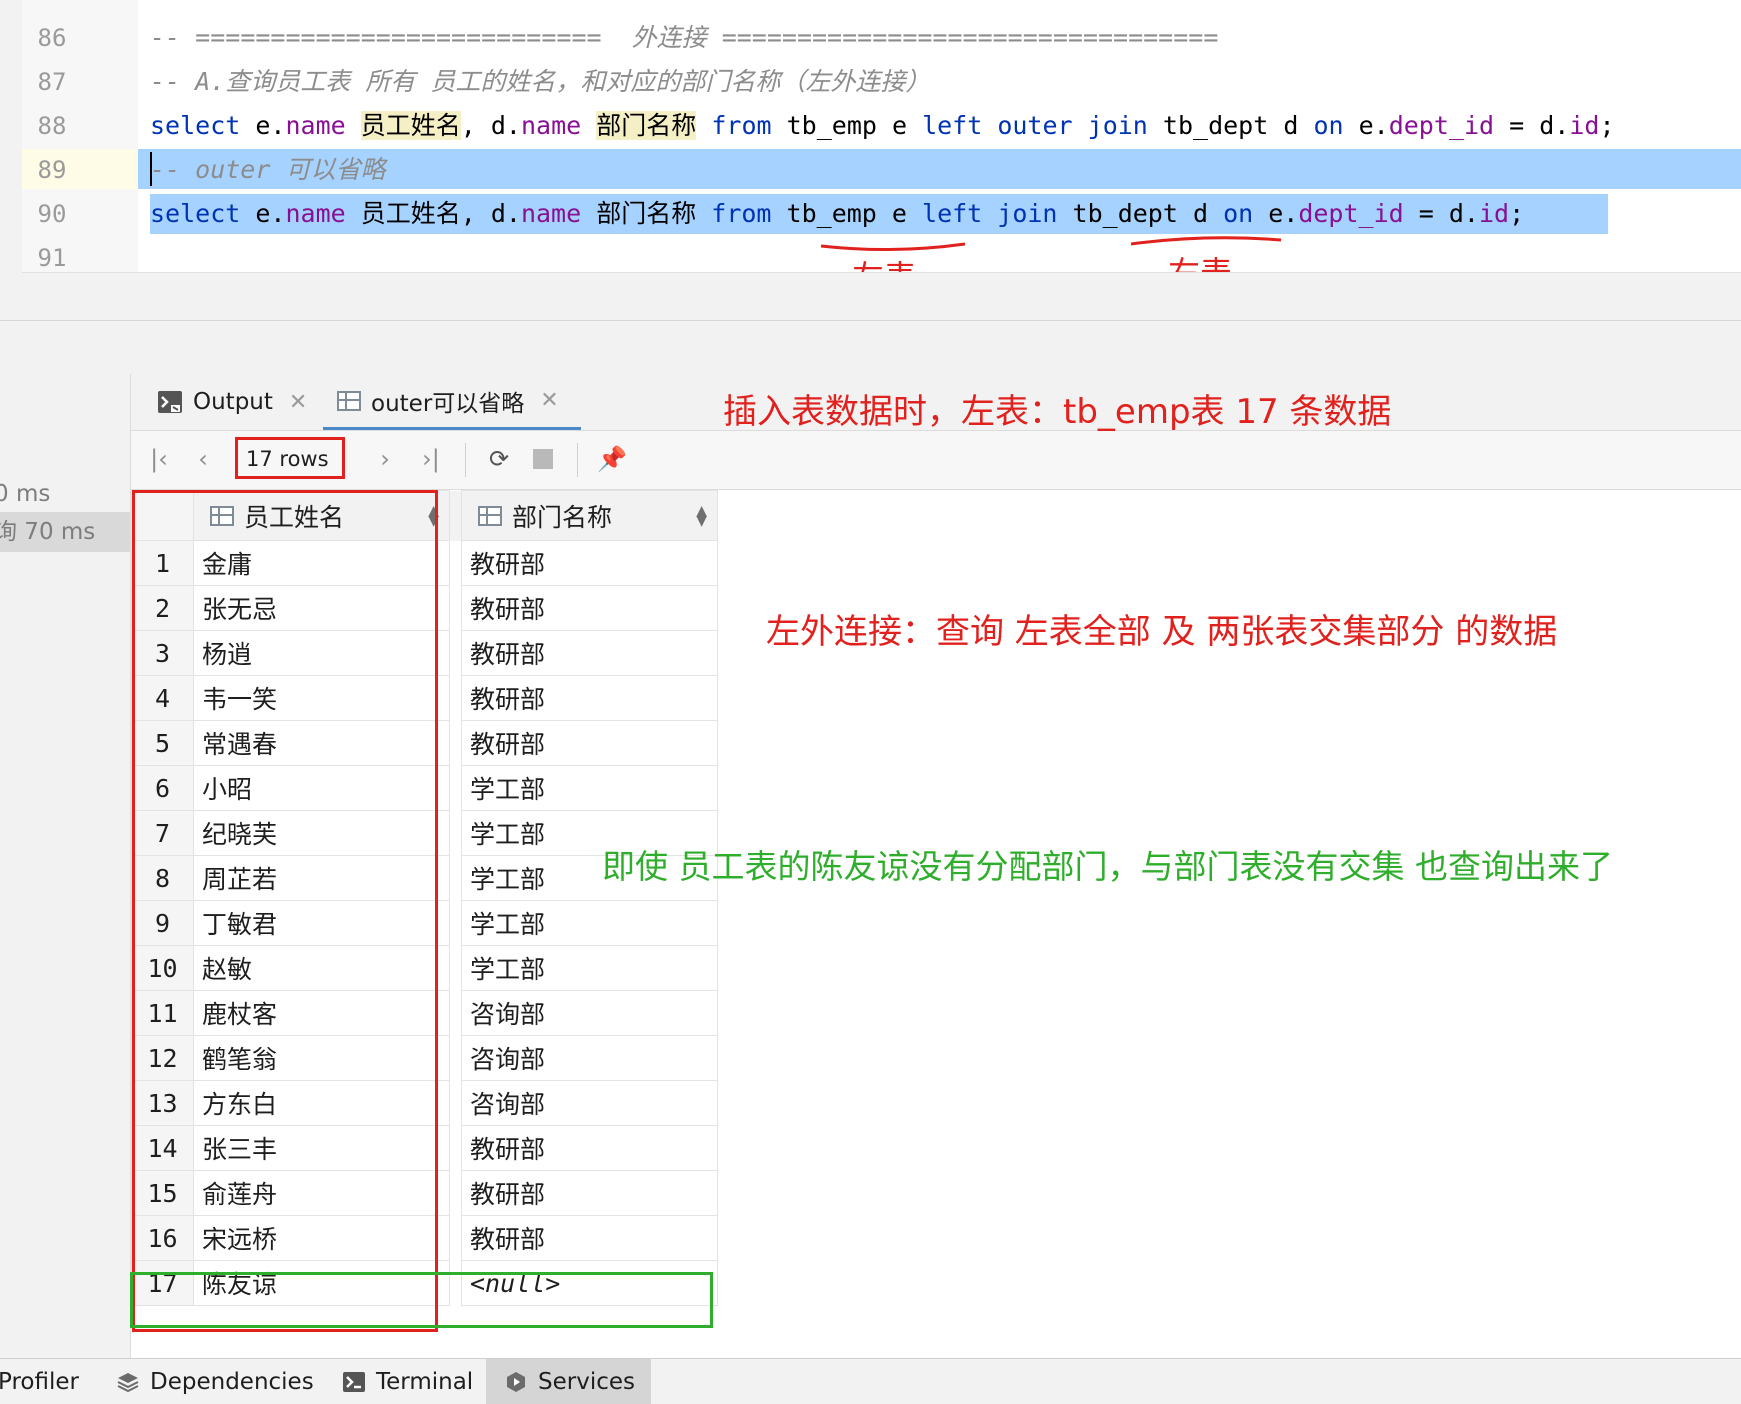  What do you see at coordinates (170, 402) in the screenshot?
I see `output-console-icon` at bounding box center [170, 402].